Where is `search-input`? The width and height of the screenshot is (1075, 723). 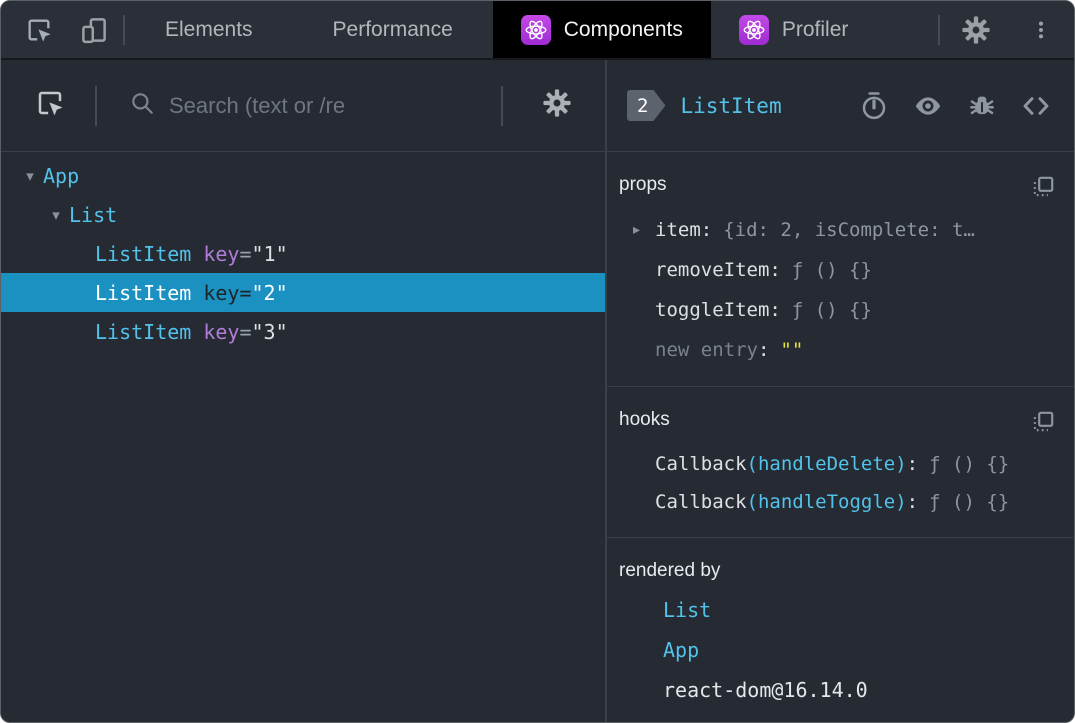 search-input is located at coordinates (328, 105).